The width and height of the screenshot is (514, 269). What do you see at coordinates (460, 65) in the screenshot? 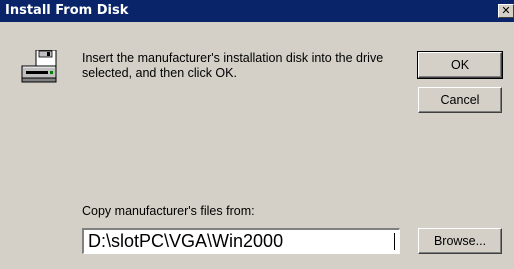
I see `ok-button: OK` at bounding box center [460, 65].